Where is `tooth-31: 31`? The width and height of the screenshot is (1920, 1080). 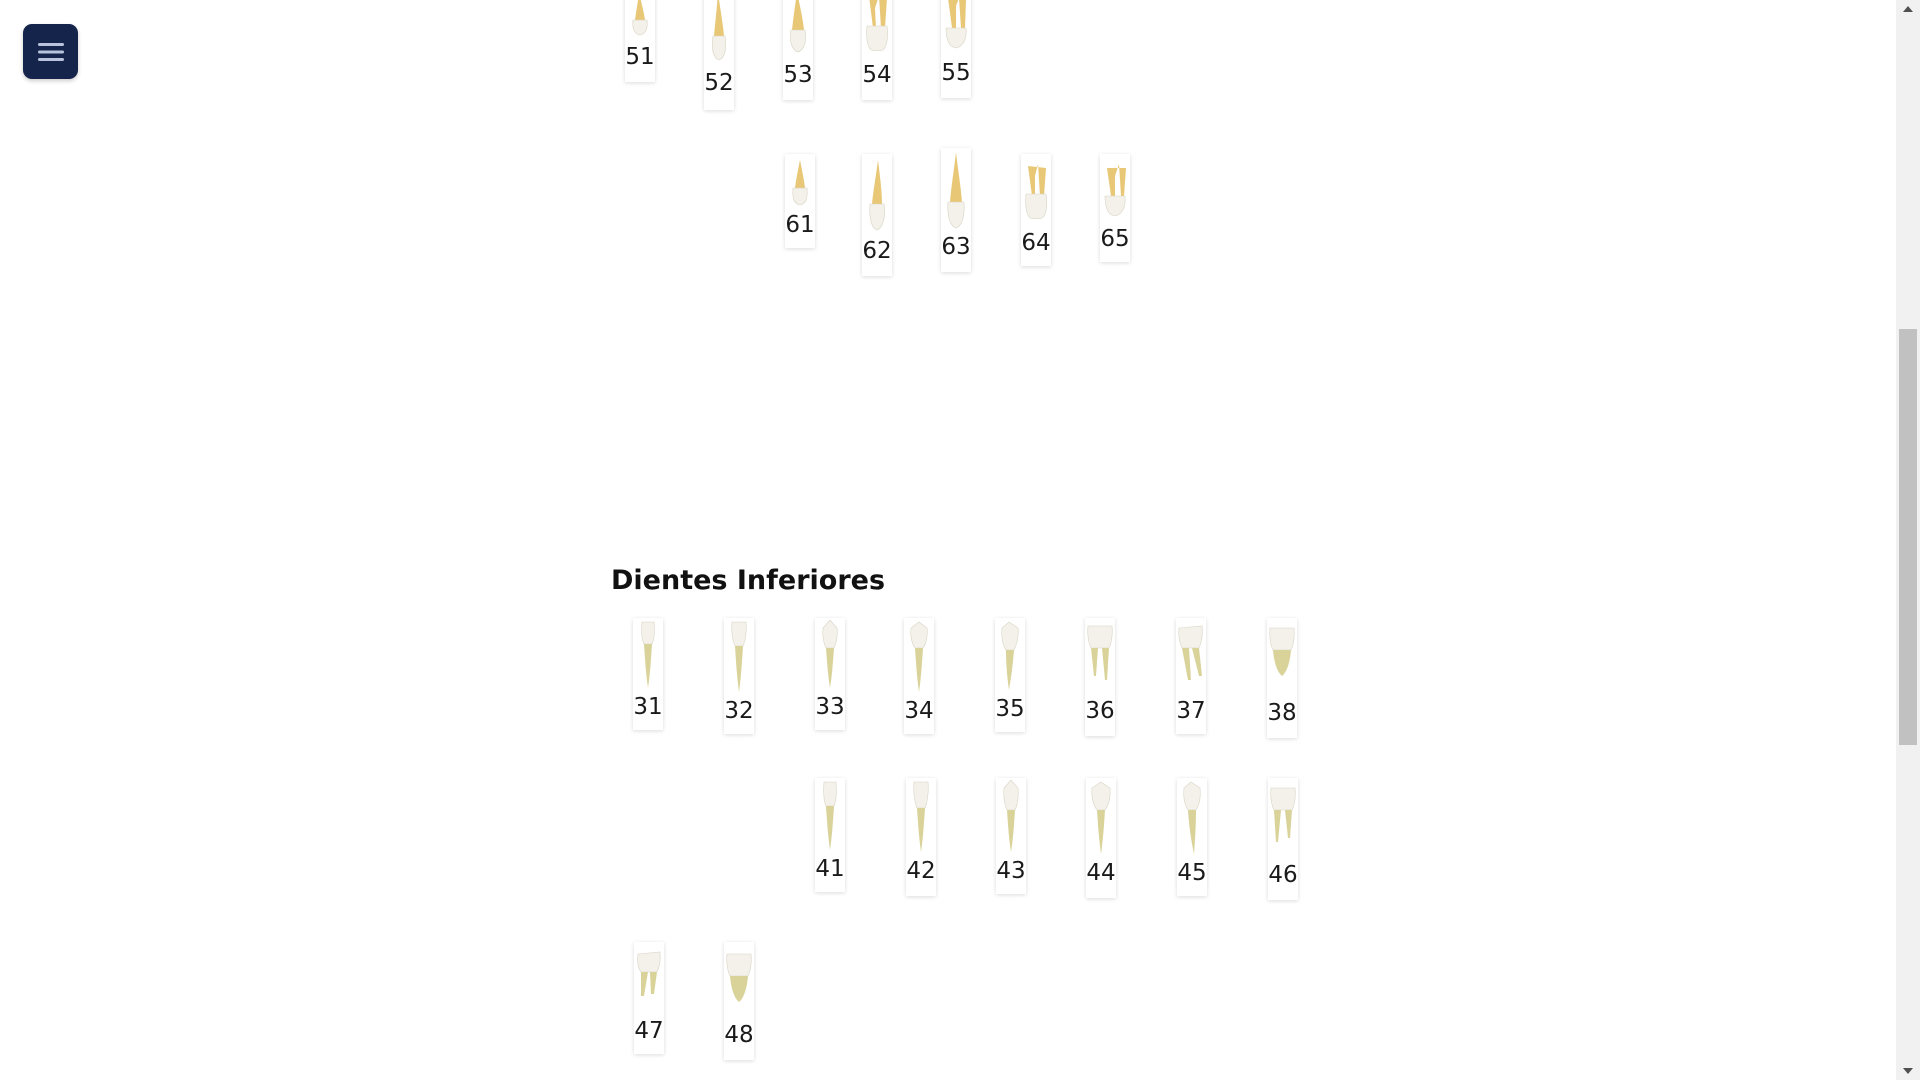
tooth-31: 31 is located at coordinates (648, 674).